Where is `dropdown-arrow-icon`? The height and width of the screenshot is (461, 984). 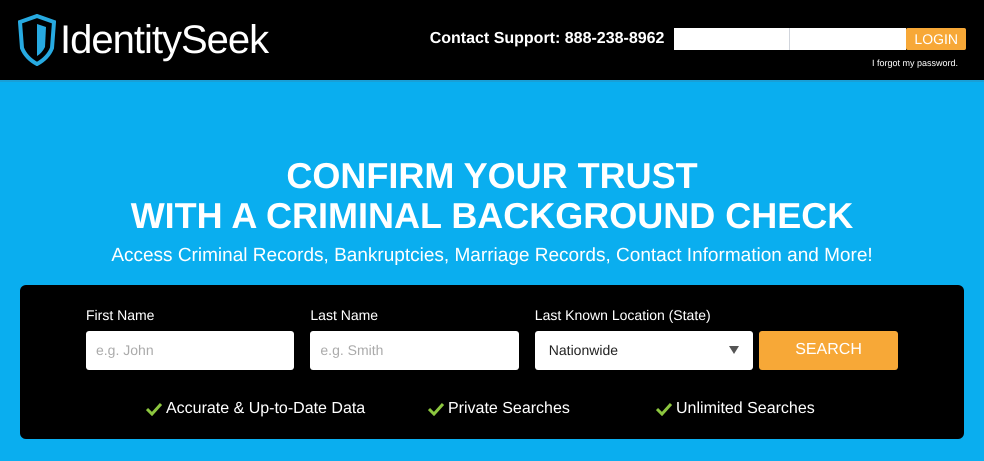
dropdown-arrow-icon is located at coordinates (734, 350).